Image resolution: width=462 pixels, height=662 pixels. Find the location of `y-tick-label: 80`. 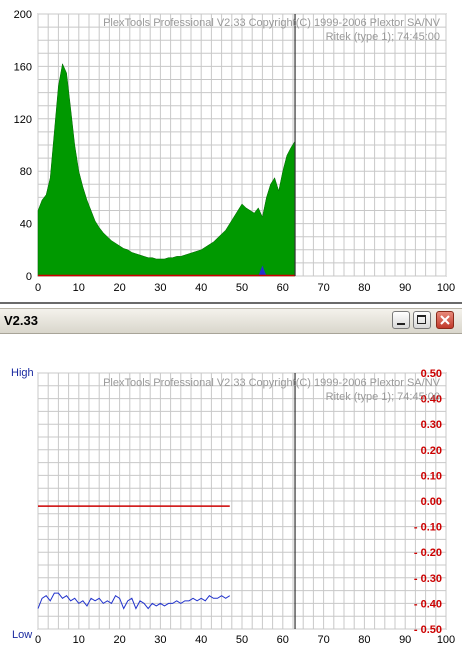

y-tick-label: 80 is located at coordinates (26, 172).